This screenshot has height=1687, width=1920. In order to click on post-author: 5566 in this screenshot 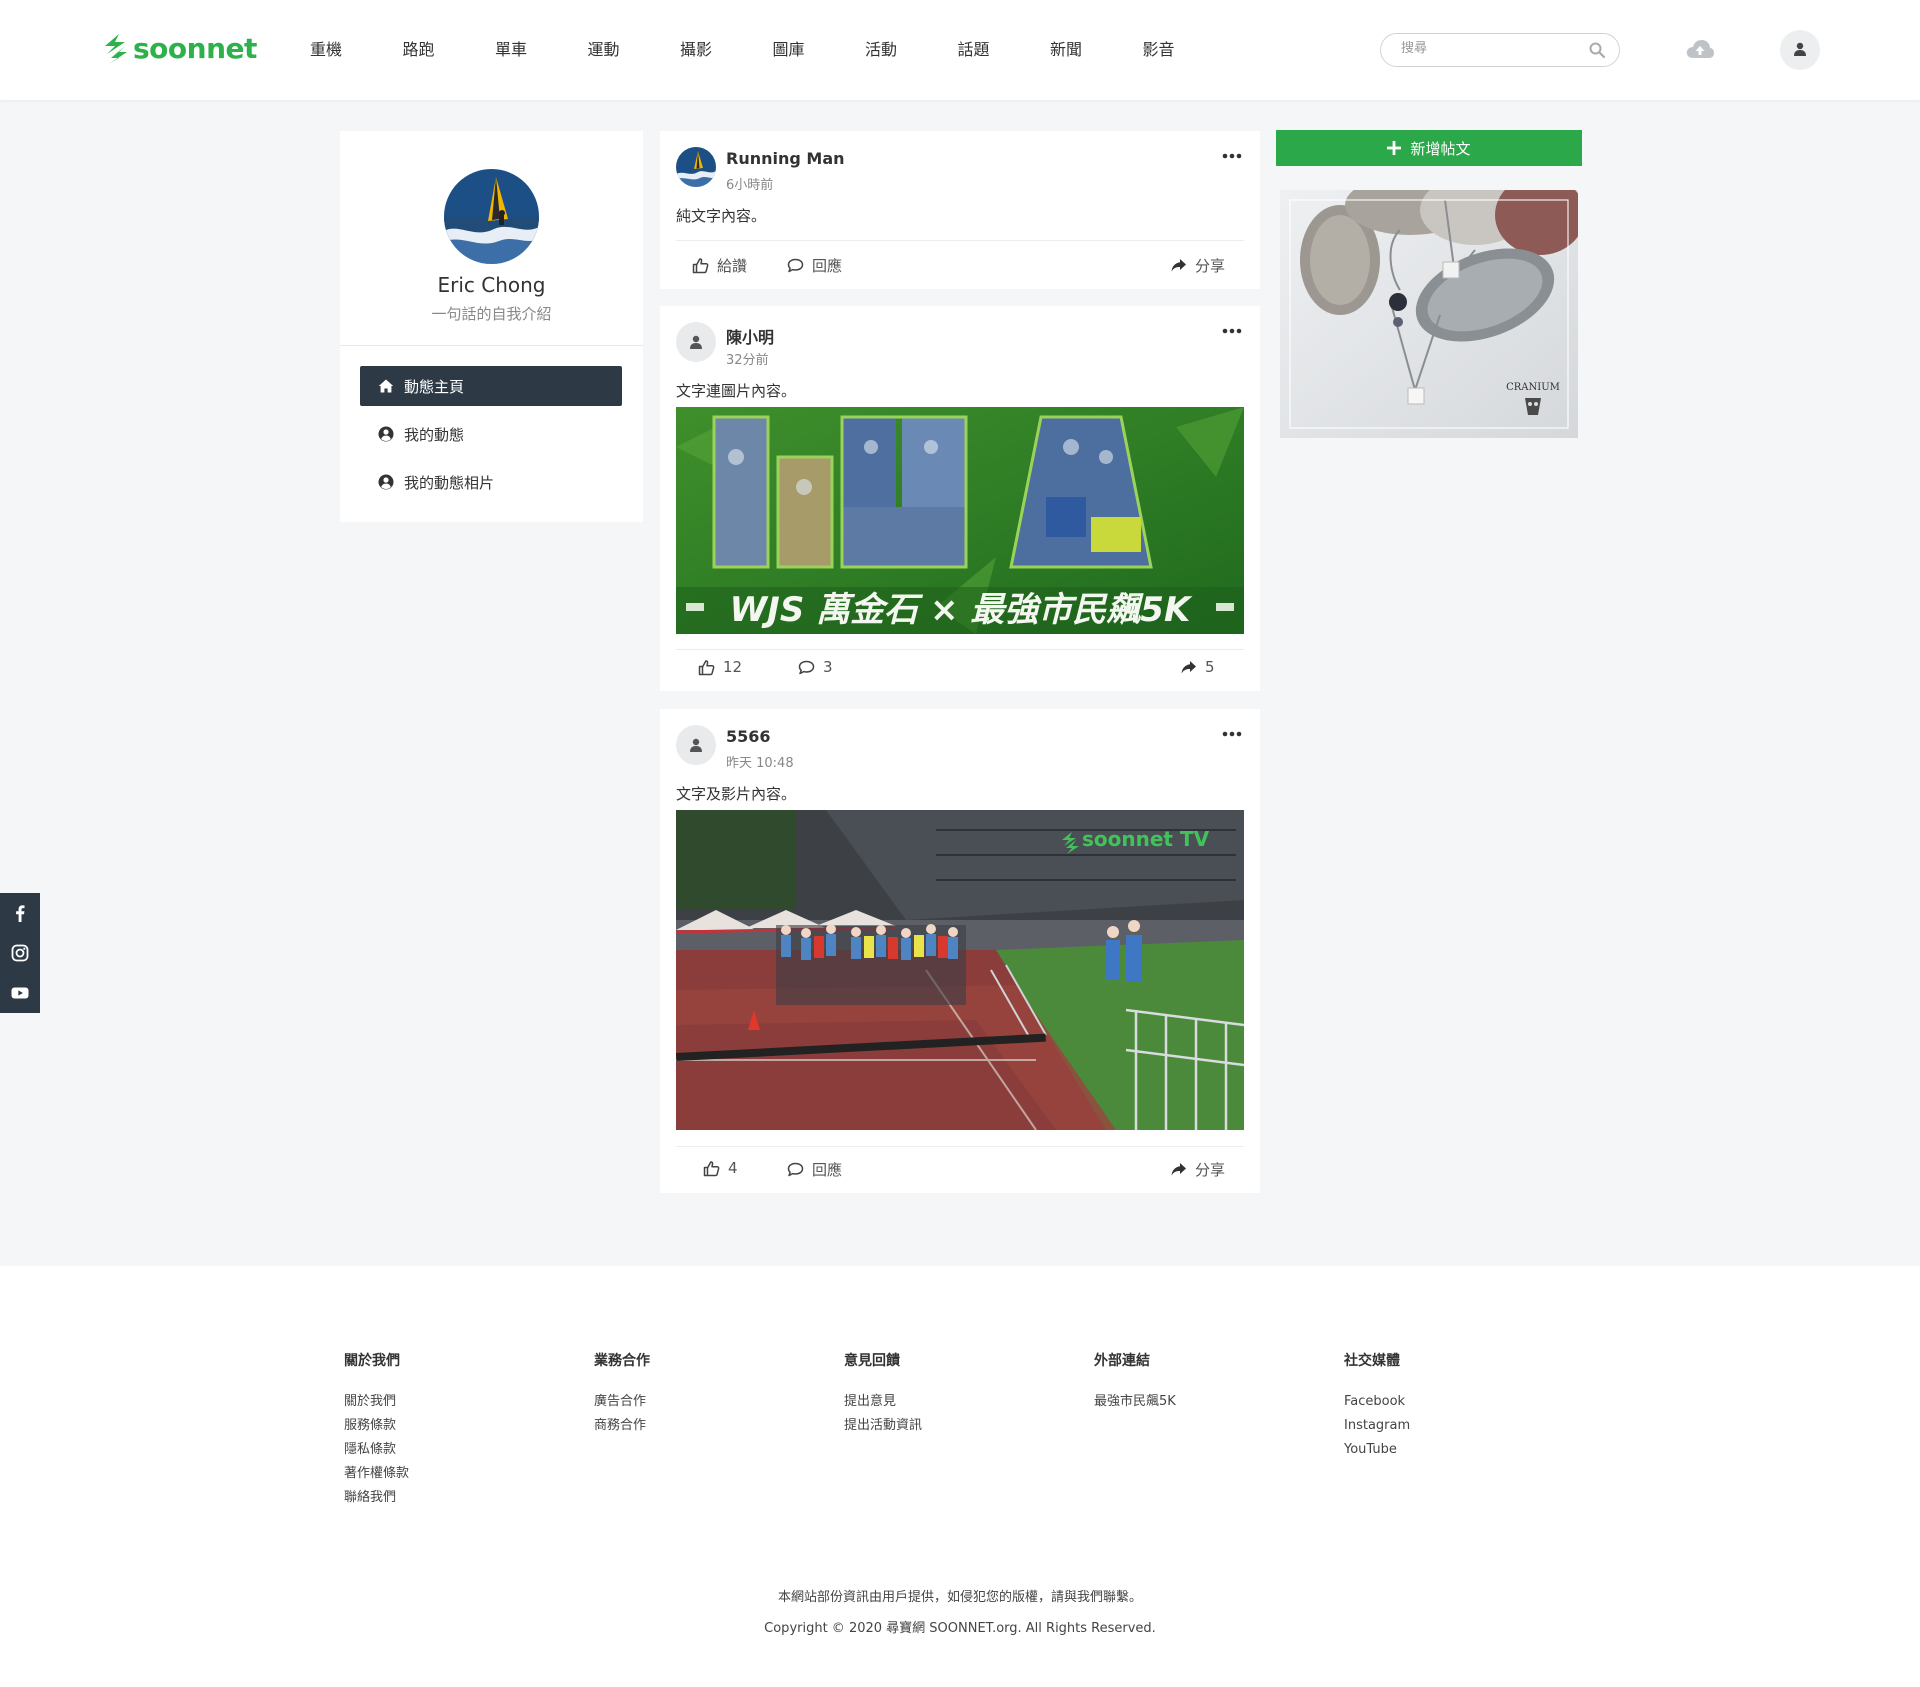, I will do `click(748, 736)`.